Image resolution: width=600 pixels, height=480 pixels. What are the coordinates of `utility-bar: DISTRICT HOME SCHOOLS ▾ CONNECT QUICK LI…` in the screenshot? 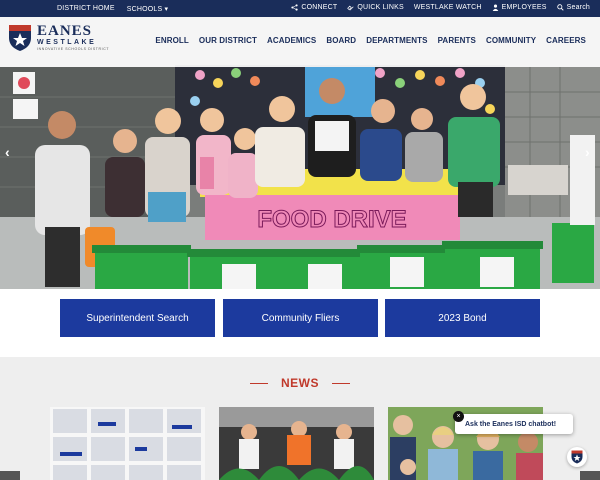 It's located at (300, 8).